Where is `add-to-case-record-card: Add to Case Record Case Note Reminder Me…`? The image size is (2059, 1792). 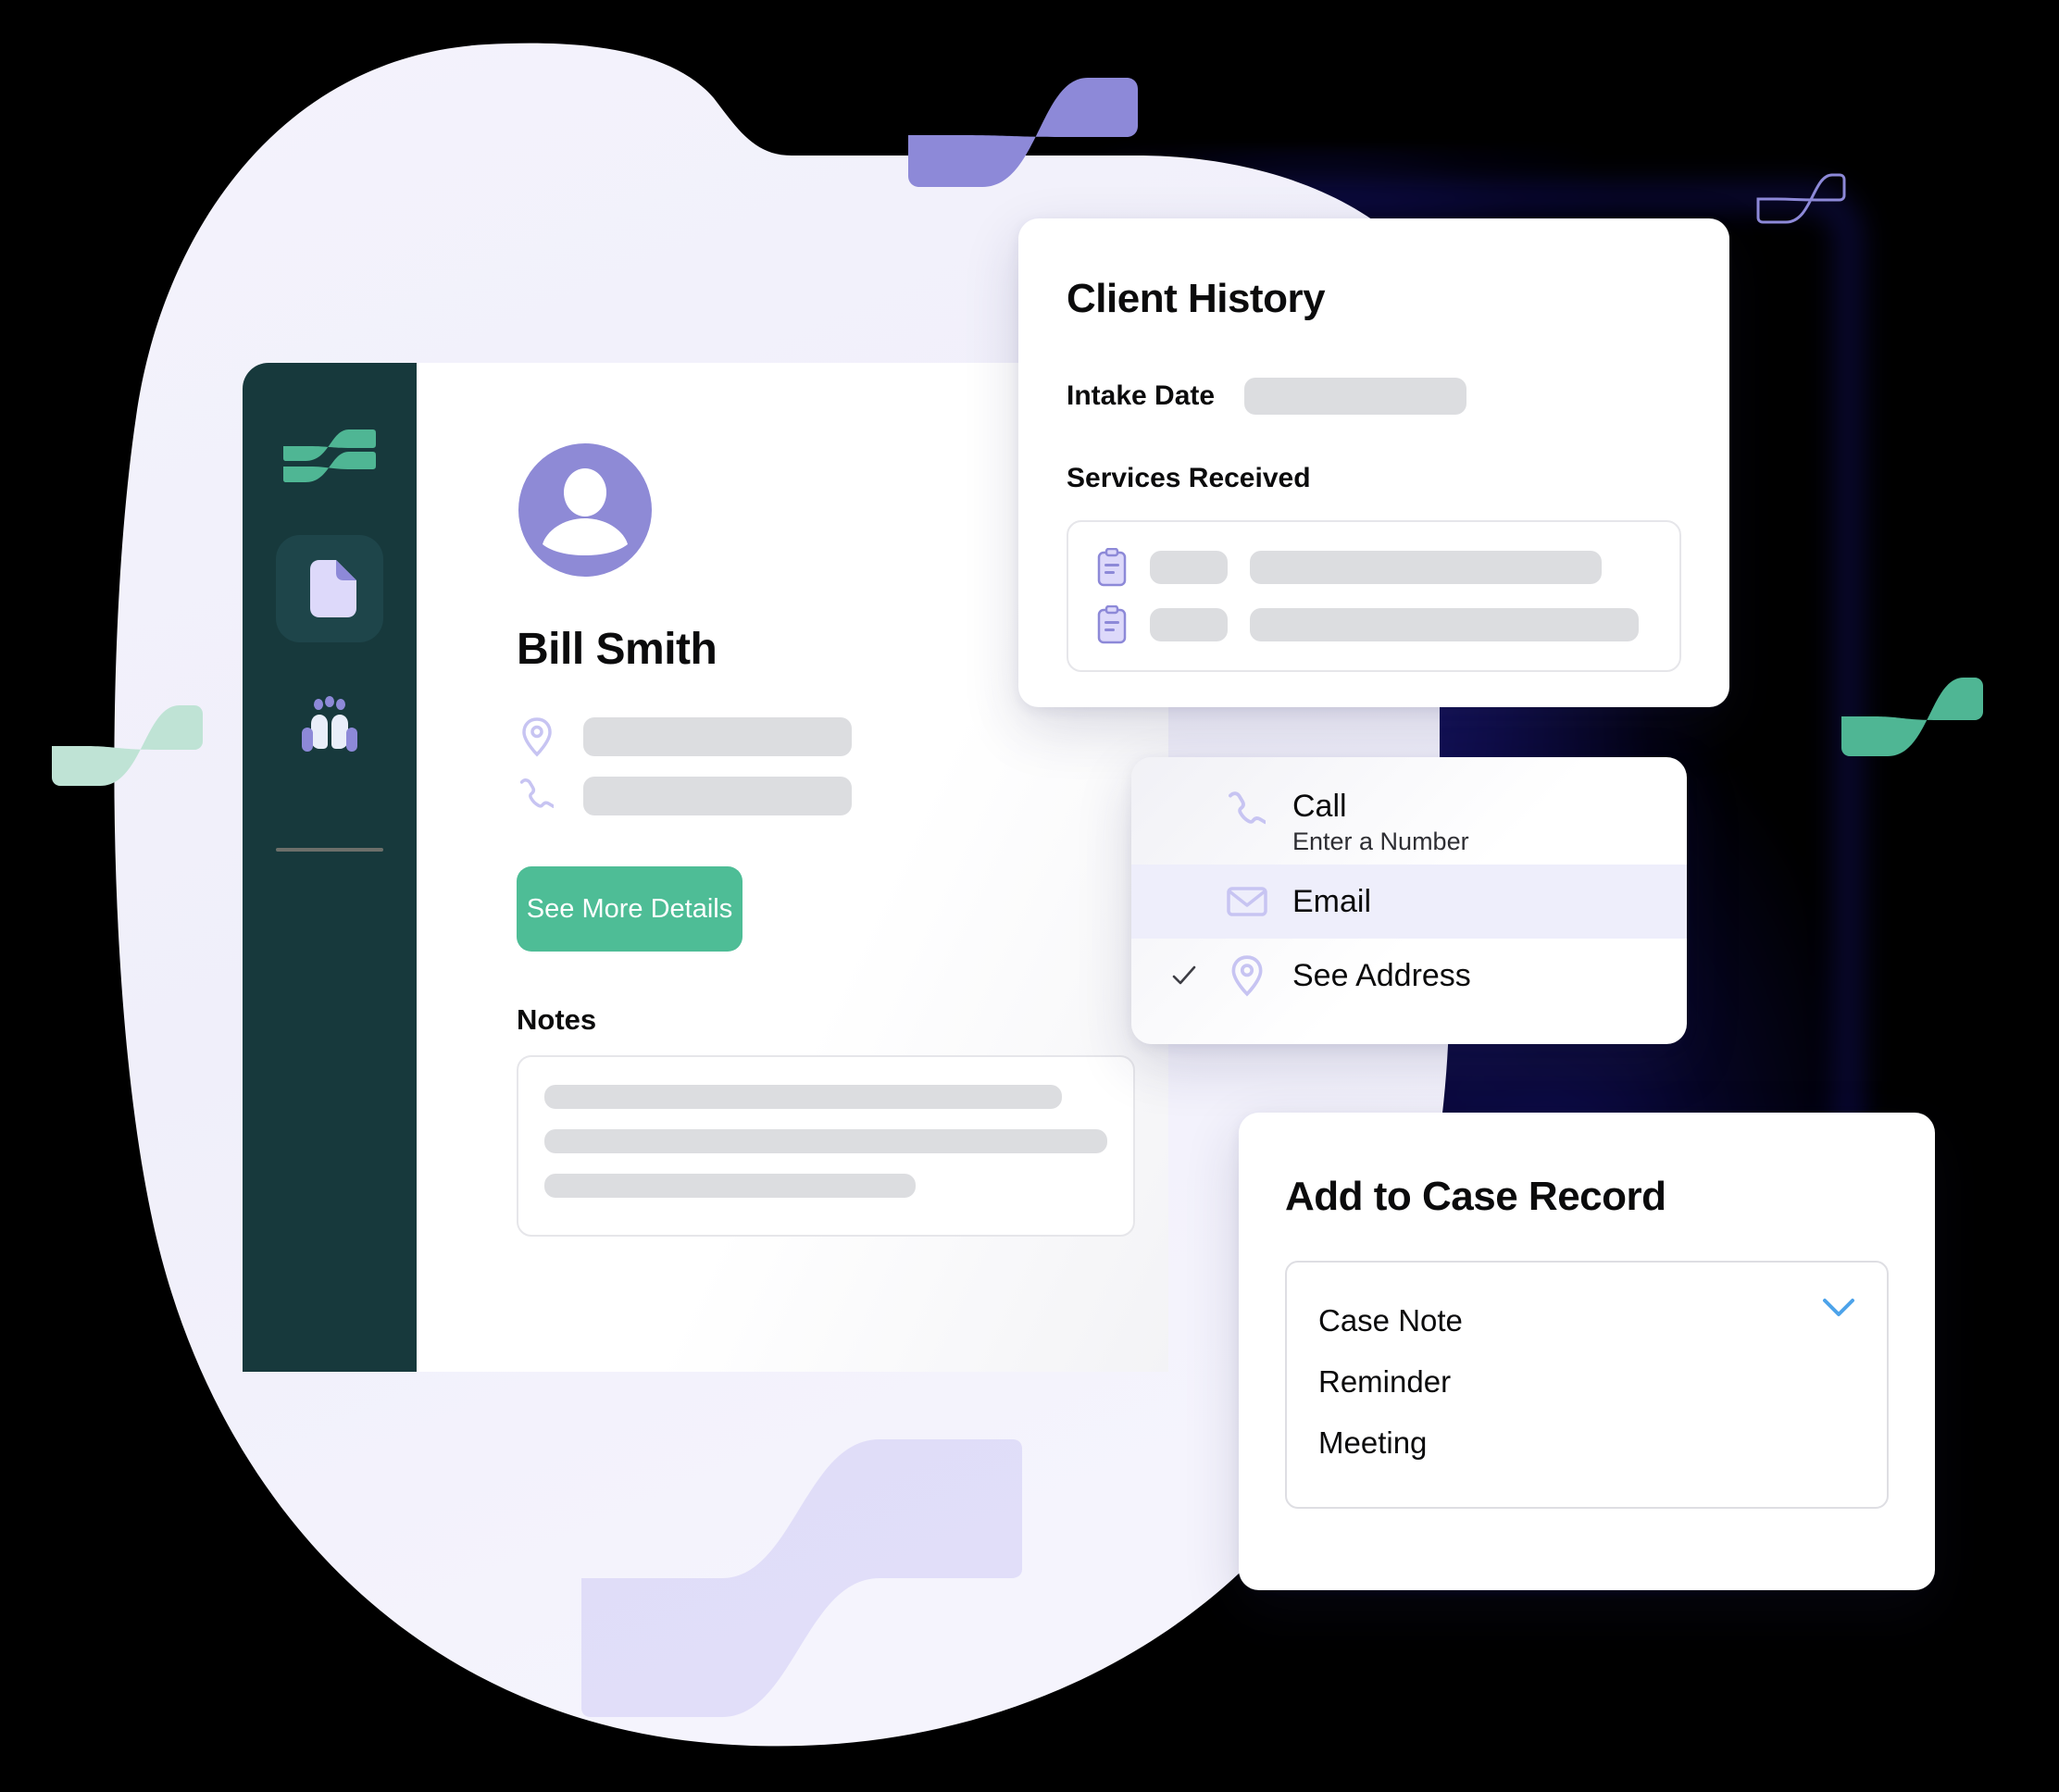
add-to-case-record-card: Add to Case Record Case Note Reminder Me… is located at coordinates (1587, 1351).